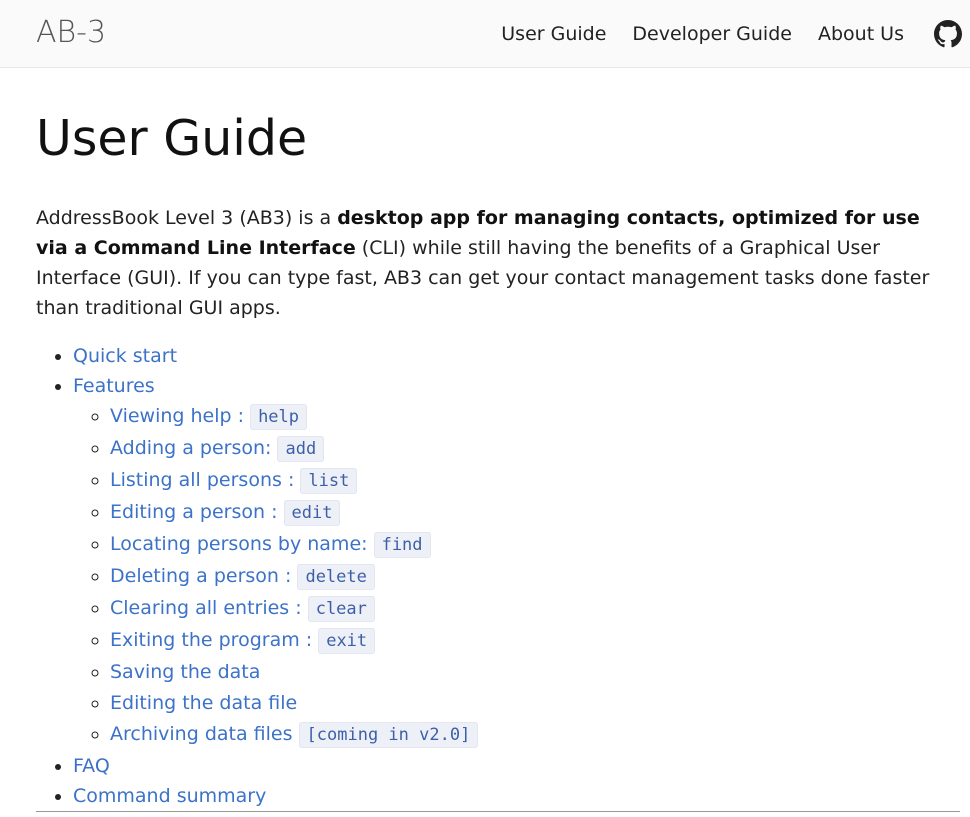  I want to click on section-divider, so click(498, 811).